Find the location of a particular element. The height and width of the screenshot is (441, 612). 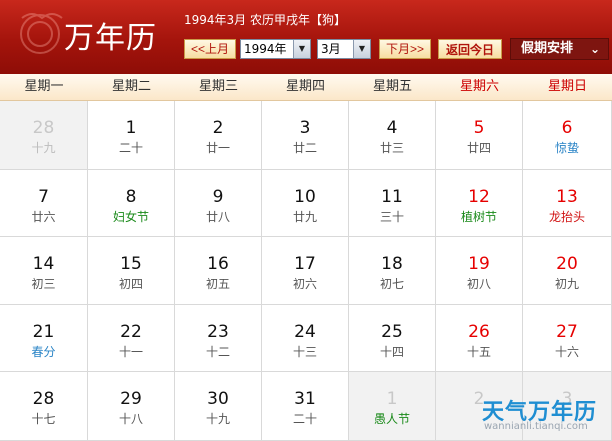

solar-day: 7 is located at coordinates (43, 197).